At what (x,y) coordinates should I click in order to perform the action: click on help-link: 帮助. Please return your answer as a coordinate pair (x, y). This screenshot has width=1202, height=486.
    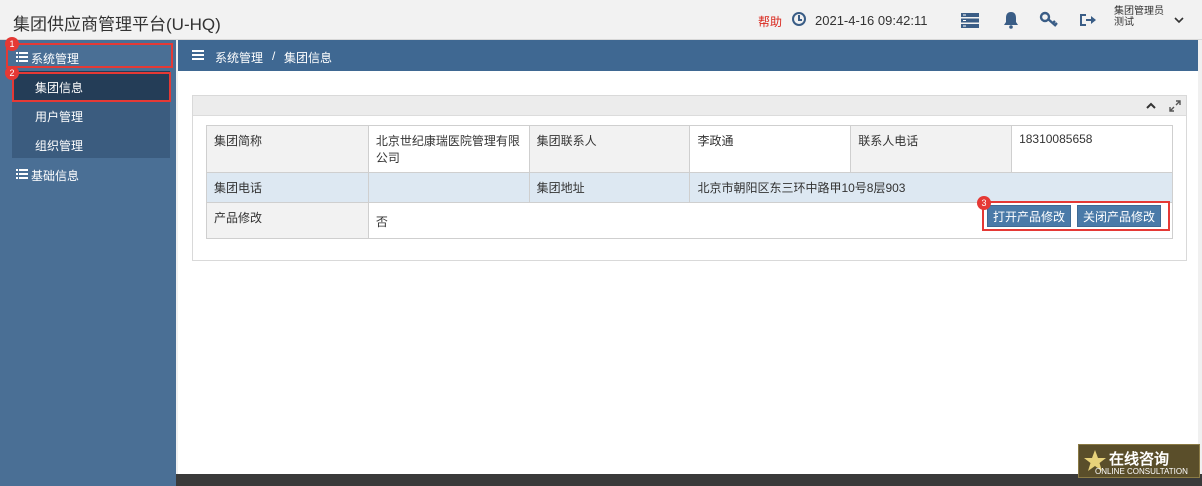
    Looking at the image, I should click on (770, 21).